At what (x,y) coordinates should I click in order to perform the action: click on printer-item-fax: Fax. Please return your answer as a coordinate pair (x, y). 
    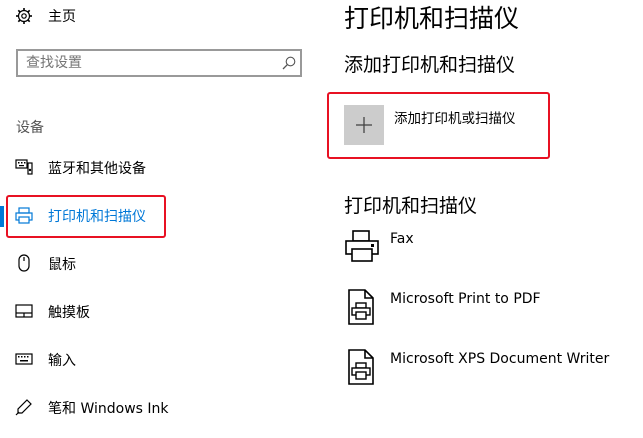
    Looking at the image, I should click on (485, 253).